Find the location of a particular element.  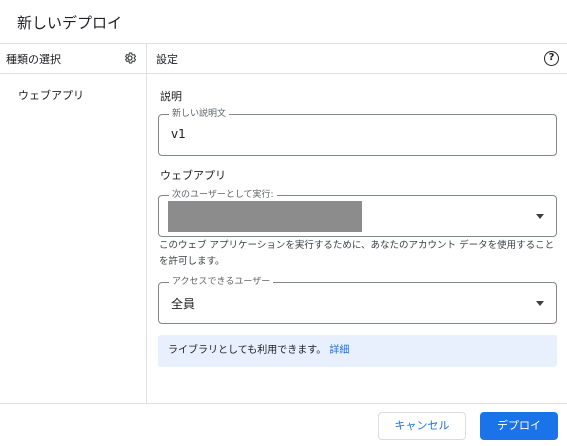

execute-as-field-label: 次のユーザーとして実行: is located at coordinates (223, 195).